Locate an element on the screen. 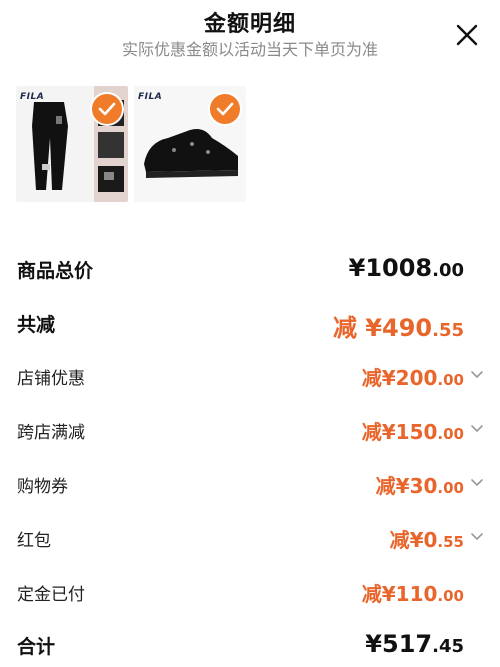  store-discount-value: 减¥200.00 is located at coordinates (412, 378).